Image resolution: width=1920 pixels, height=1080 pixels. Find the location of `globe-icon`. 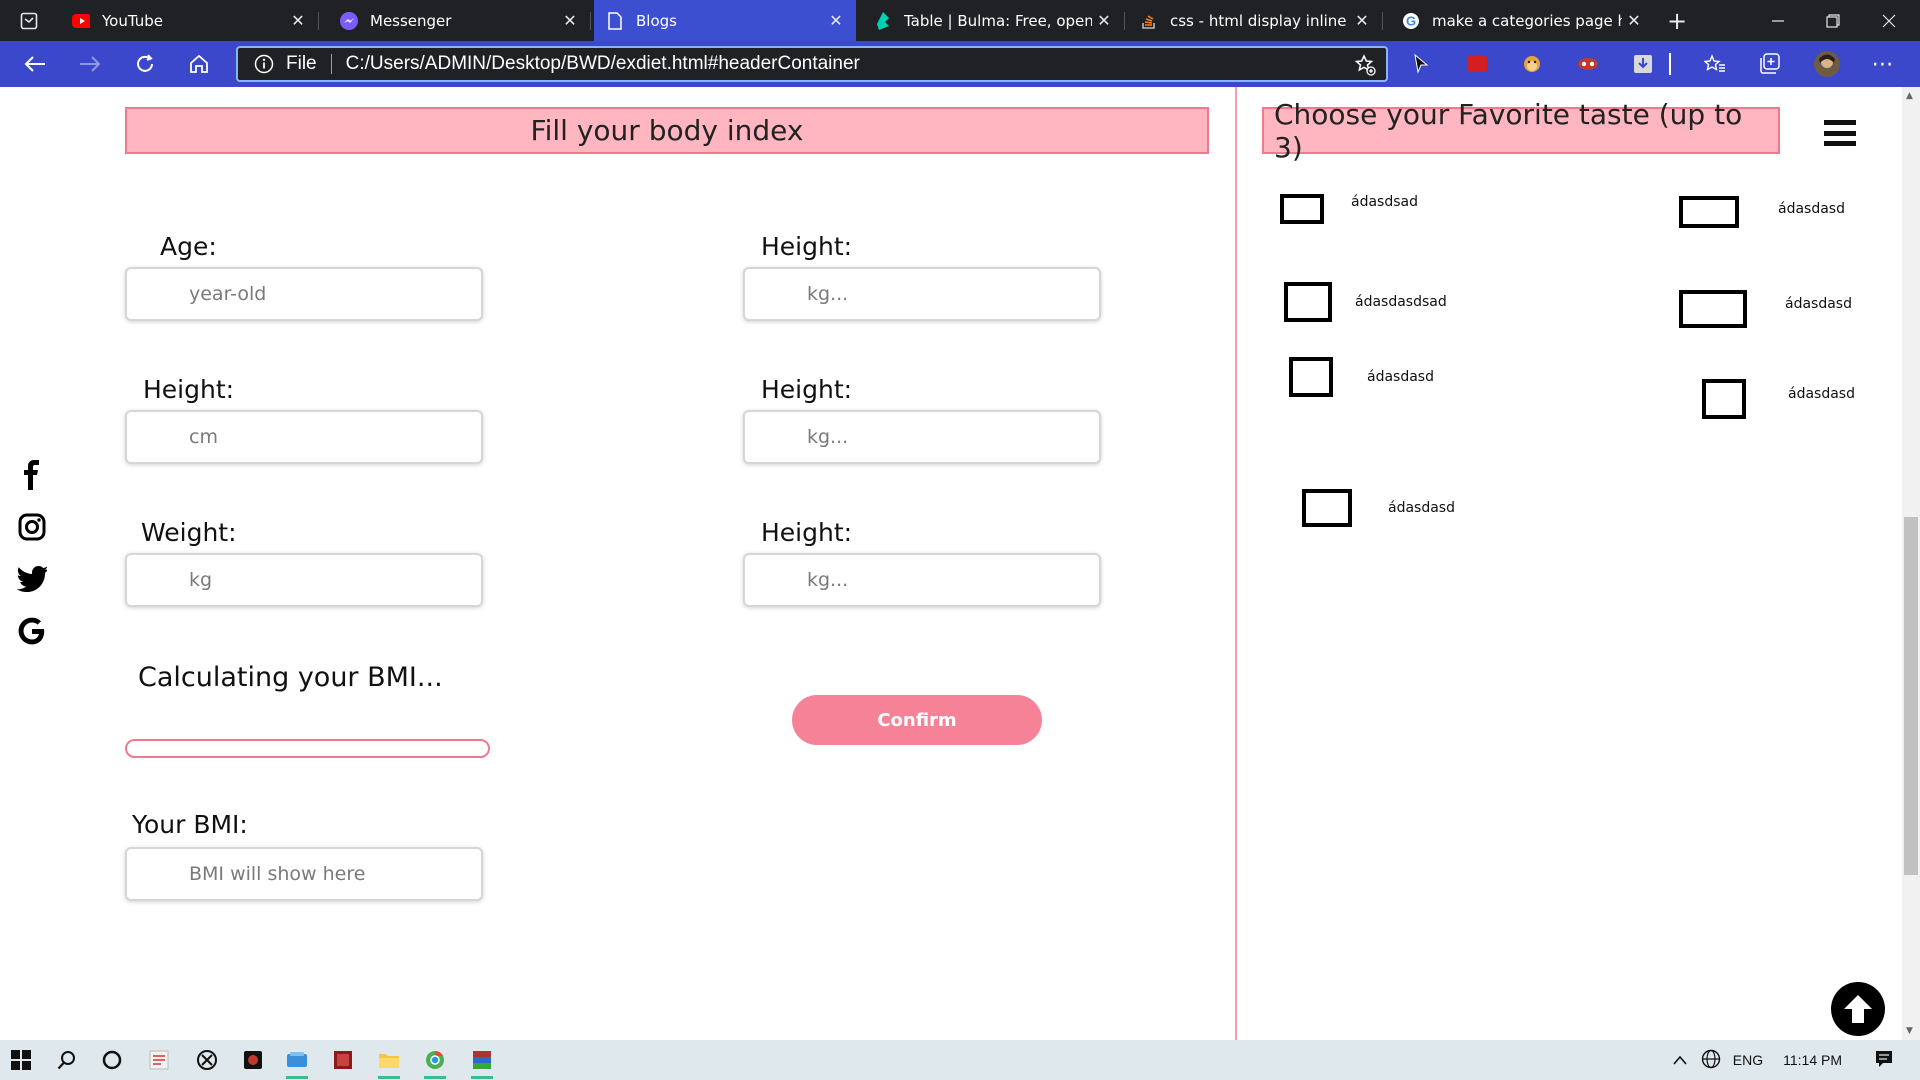

globe-icon is located at coordinates (1711, 1060).